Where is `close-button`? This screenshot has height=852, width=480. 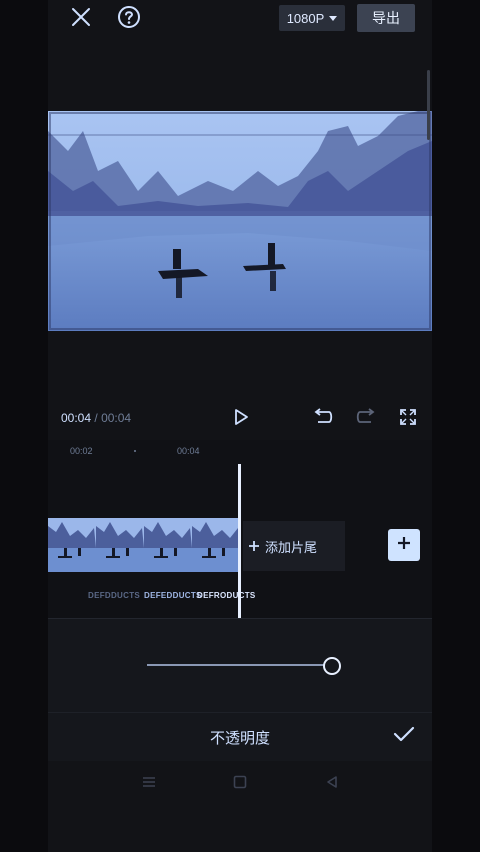
close-button is located at coordinates (81, 19).